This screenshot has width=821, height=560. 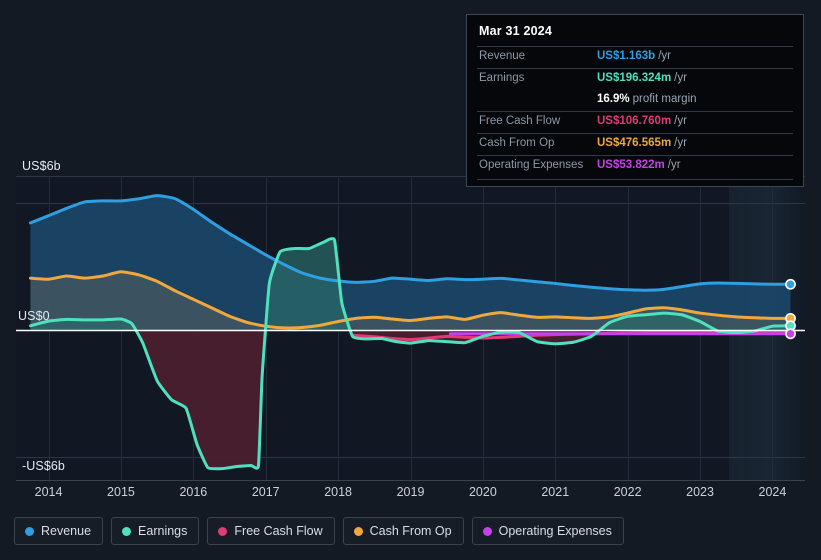 I want to click on tooltip-row-value: US$106.760m, so click(x=634, y=121).